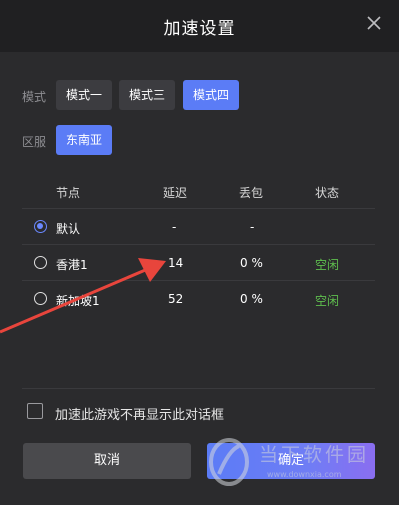  I want to click on close-icon, so click(374, 23).